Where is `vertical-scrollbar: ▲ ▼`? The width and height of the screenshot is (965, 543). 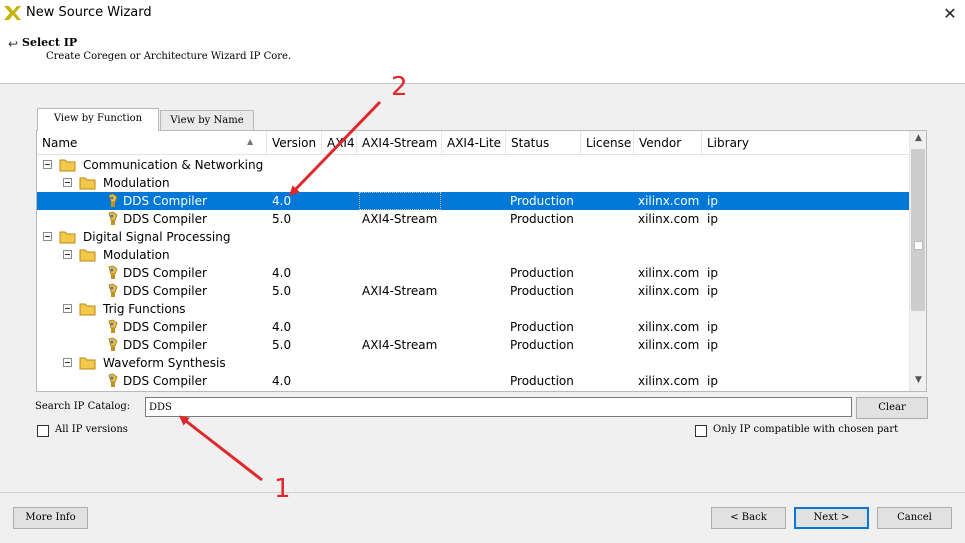 vertical-scrollbar: ▲ ▼ is located at coordinates (917, 261).